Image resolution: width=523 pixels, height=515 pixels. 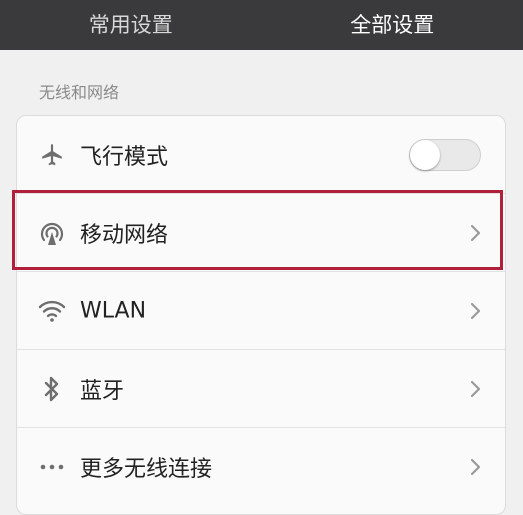 What do you see at coordinates (124, 155) in the screenshot?
I see `settings-row-label: 飞行模式` at bounding box center [124, 155].